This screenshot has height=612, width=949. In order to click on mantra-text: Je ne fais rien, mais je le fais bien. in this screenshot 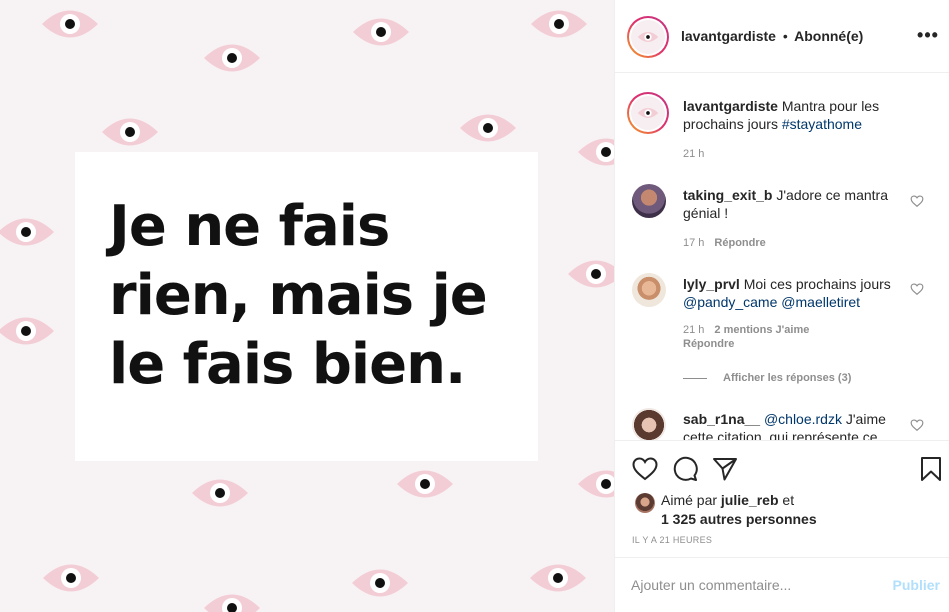, I will do `click(319, 295)`.